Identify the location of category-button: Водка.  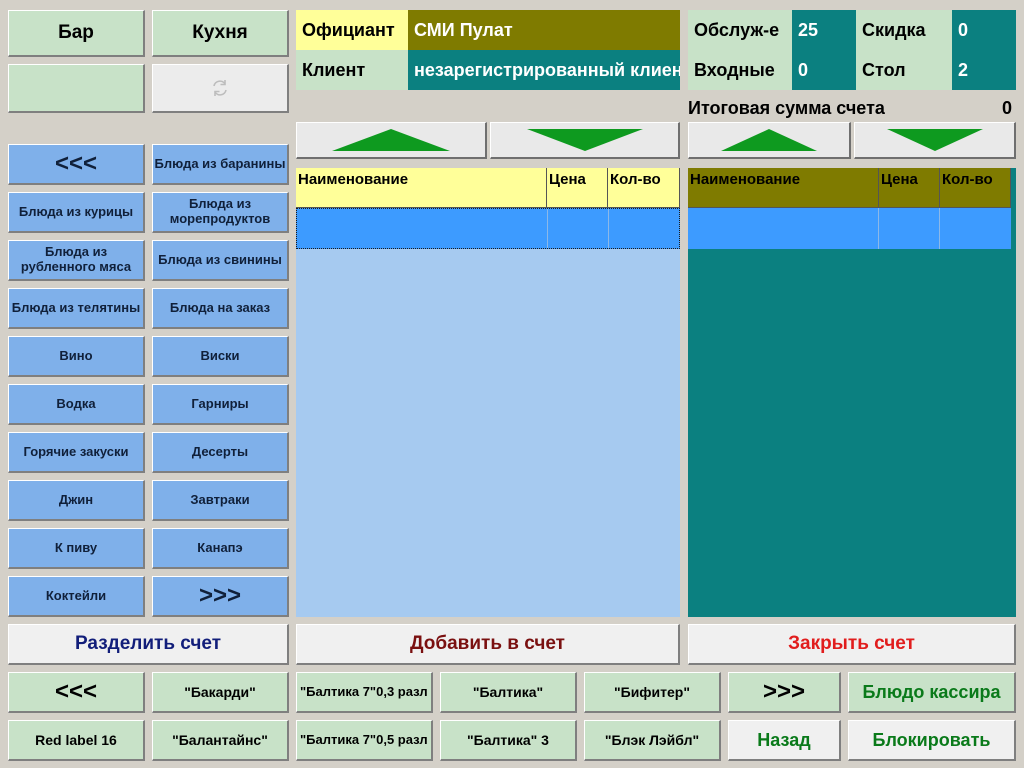
(76, 404).